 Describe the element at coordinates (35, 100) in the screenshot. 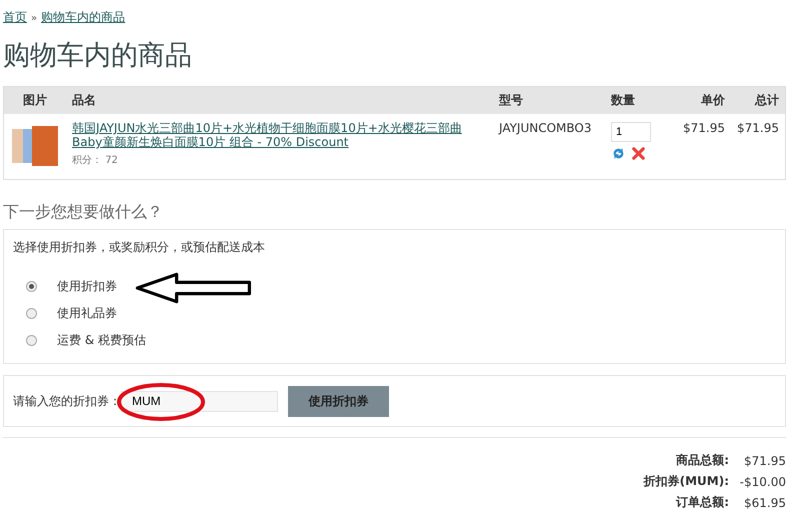

I see `column-header: 图片` at that location.